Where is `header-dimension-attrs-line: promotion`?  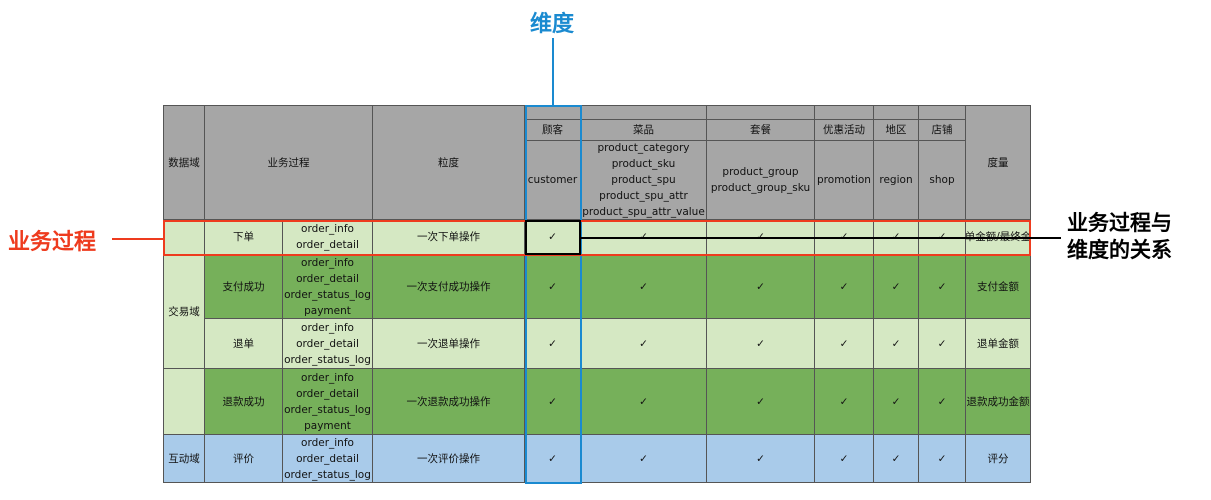 header-dimension-attrs-line: promotion is located at coordinates (844, 180).